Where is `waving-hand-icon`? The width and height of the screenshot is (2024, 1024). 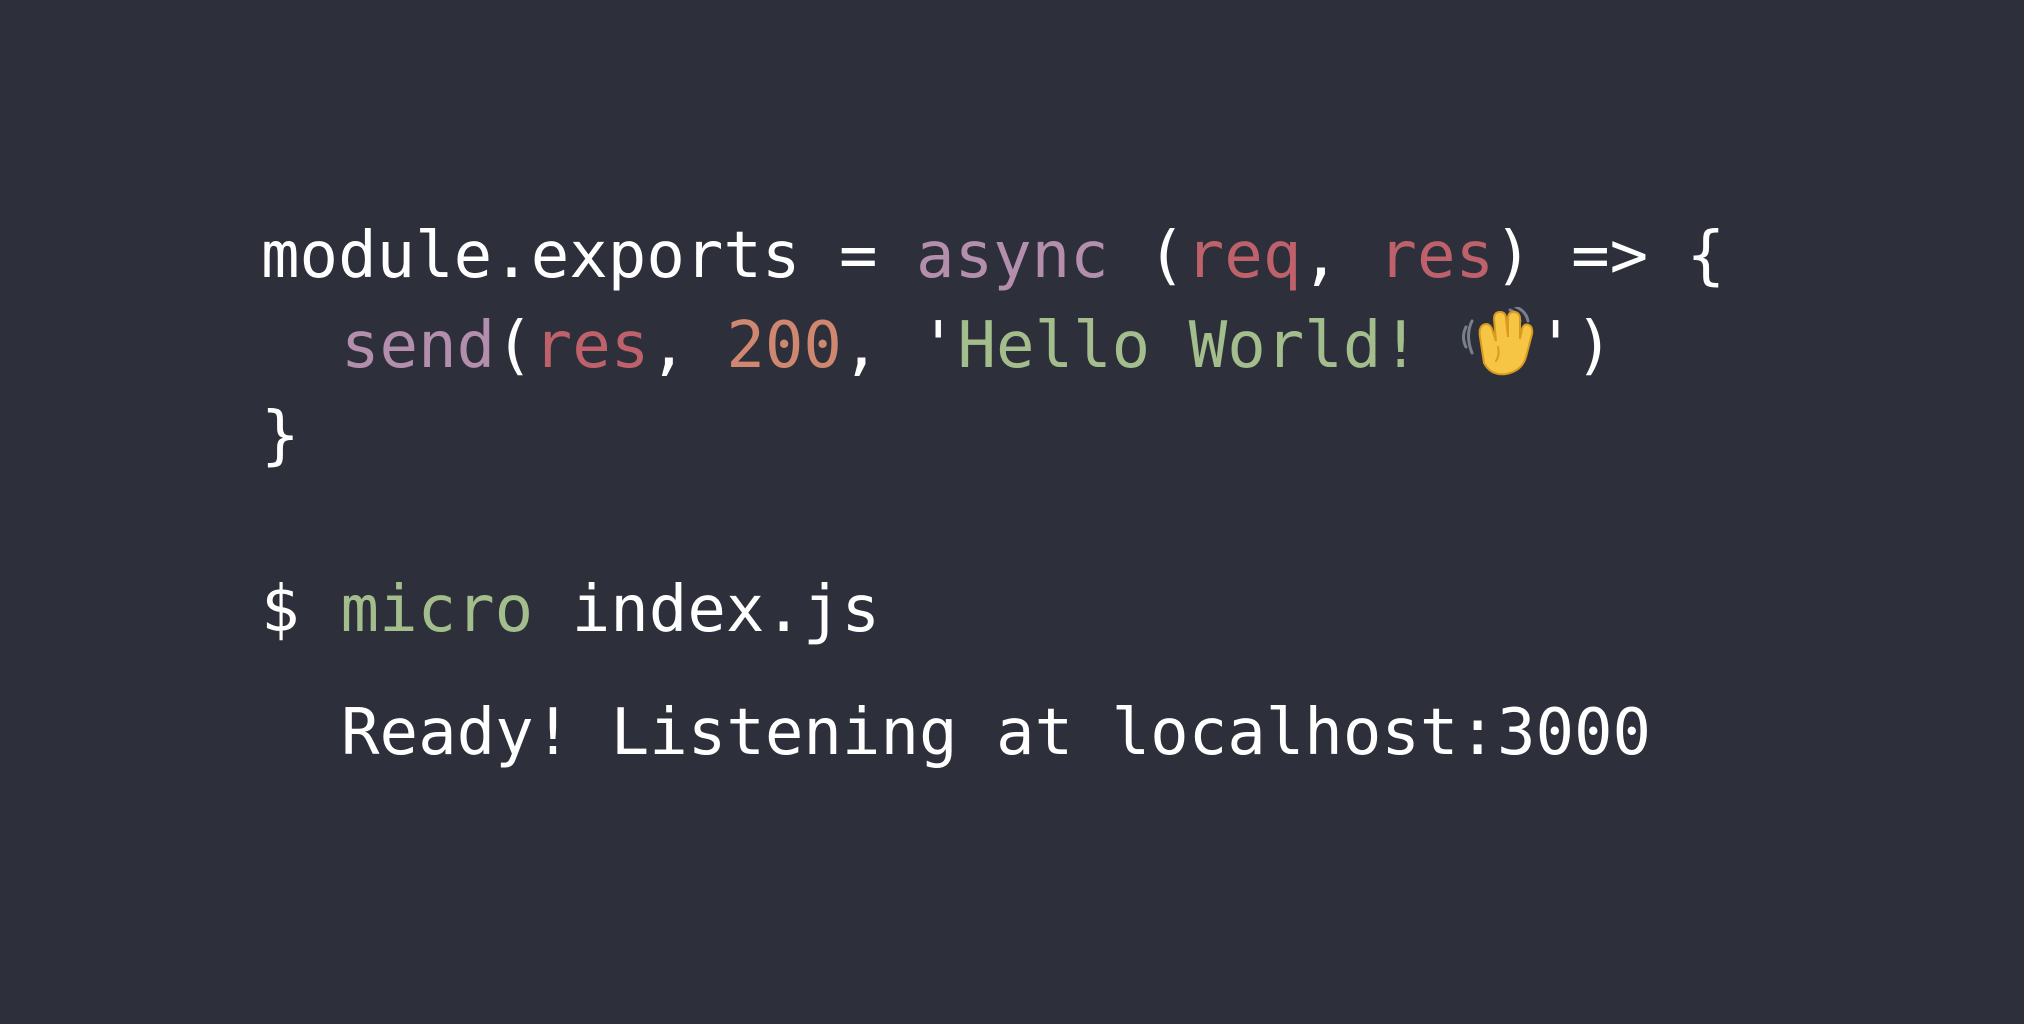
waving-hand-icon is located at coordinates (1497, 341).